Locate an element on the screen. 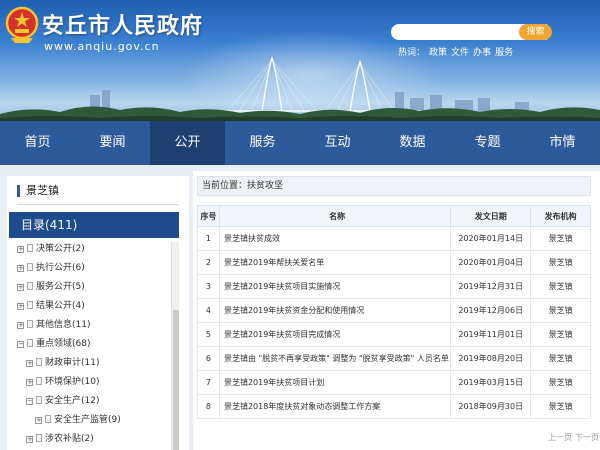 This screenshot has height=450, width=600. tree-item: − 安全生产(12) is located at coordinates (62, 401).